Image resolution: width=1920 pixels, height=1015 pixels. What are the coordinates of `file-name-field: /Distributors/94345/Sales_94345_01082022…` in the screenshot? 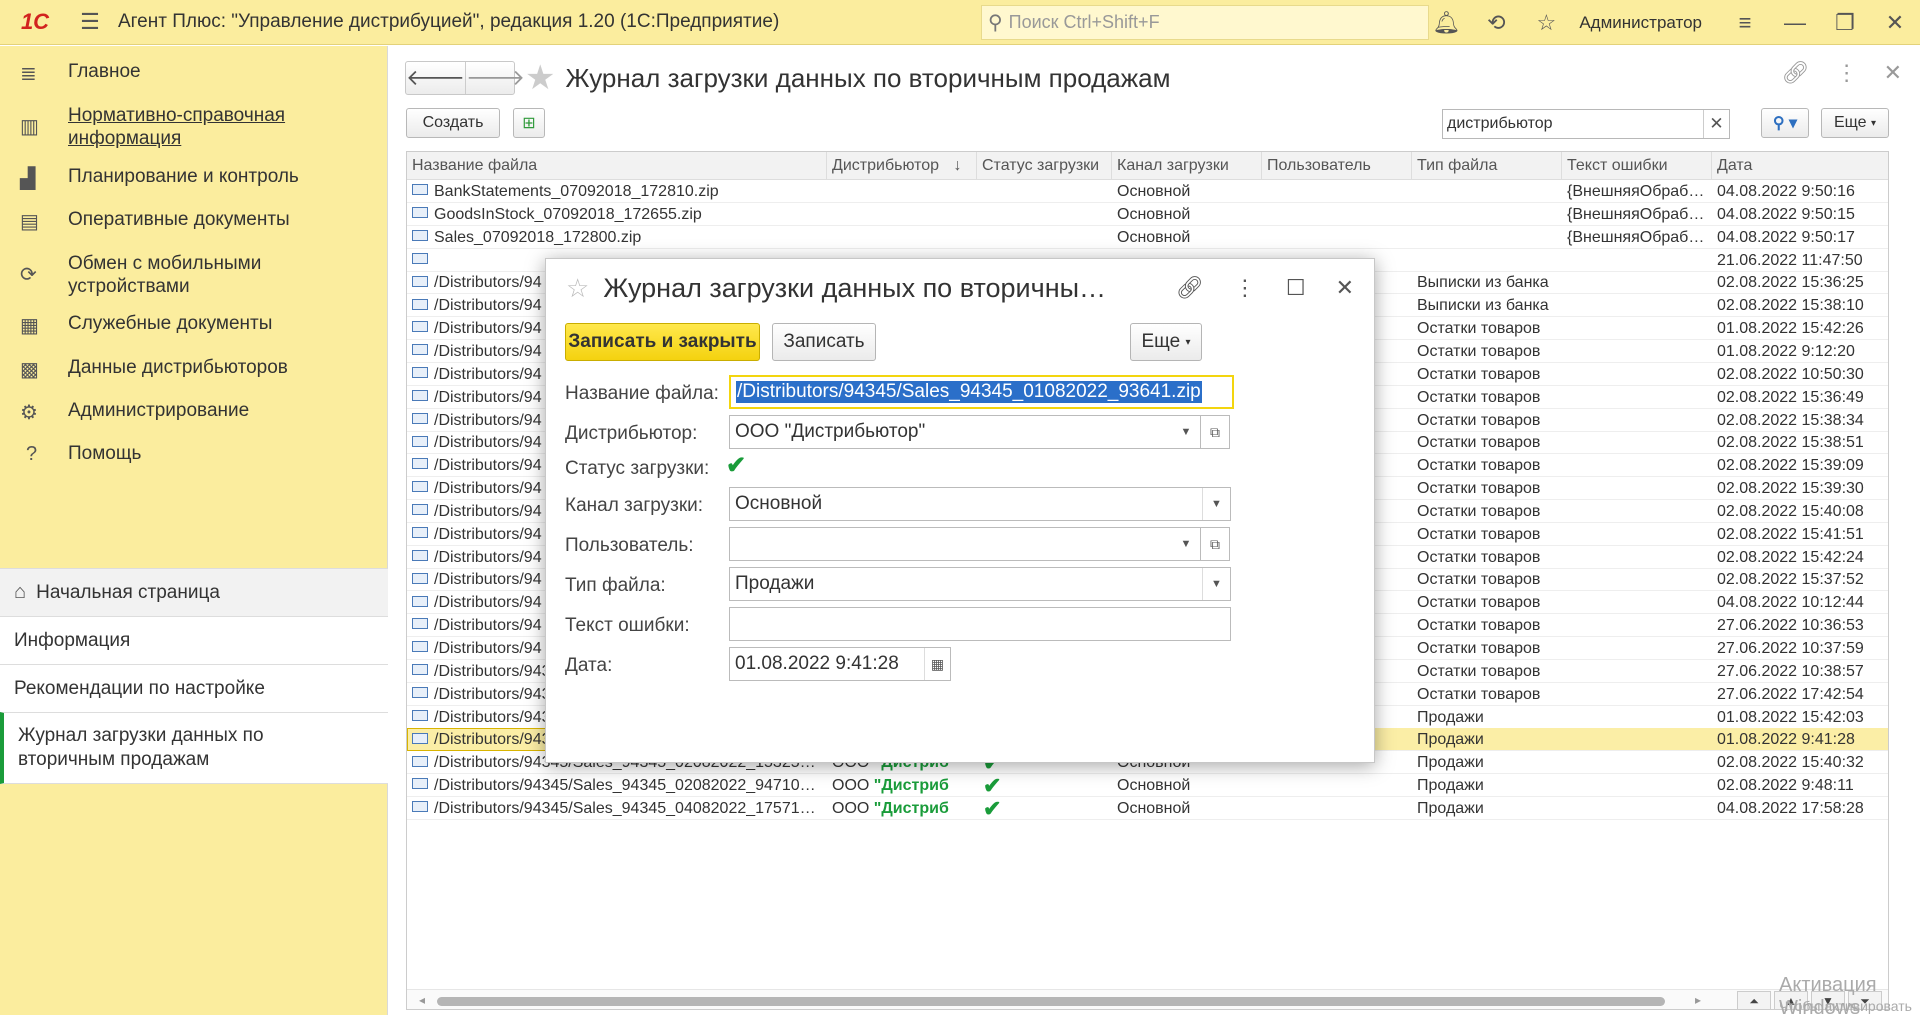 It's located at (981, 392).